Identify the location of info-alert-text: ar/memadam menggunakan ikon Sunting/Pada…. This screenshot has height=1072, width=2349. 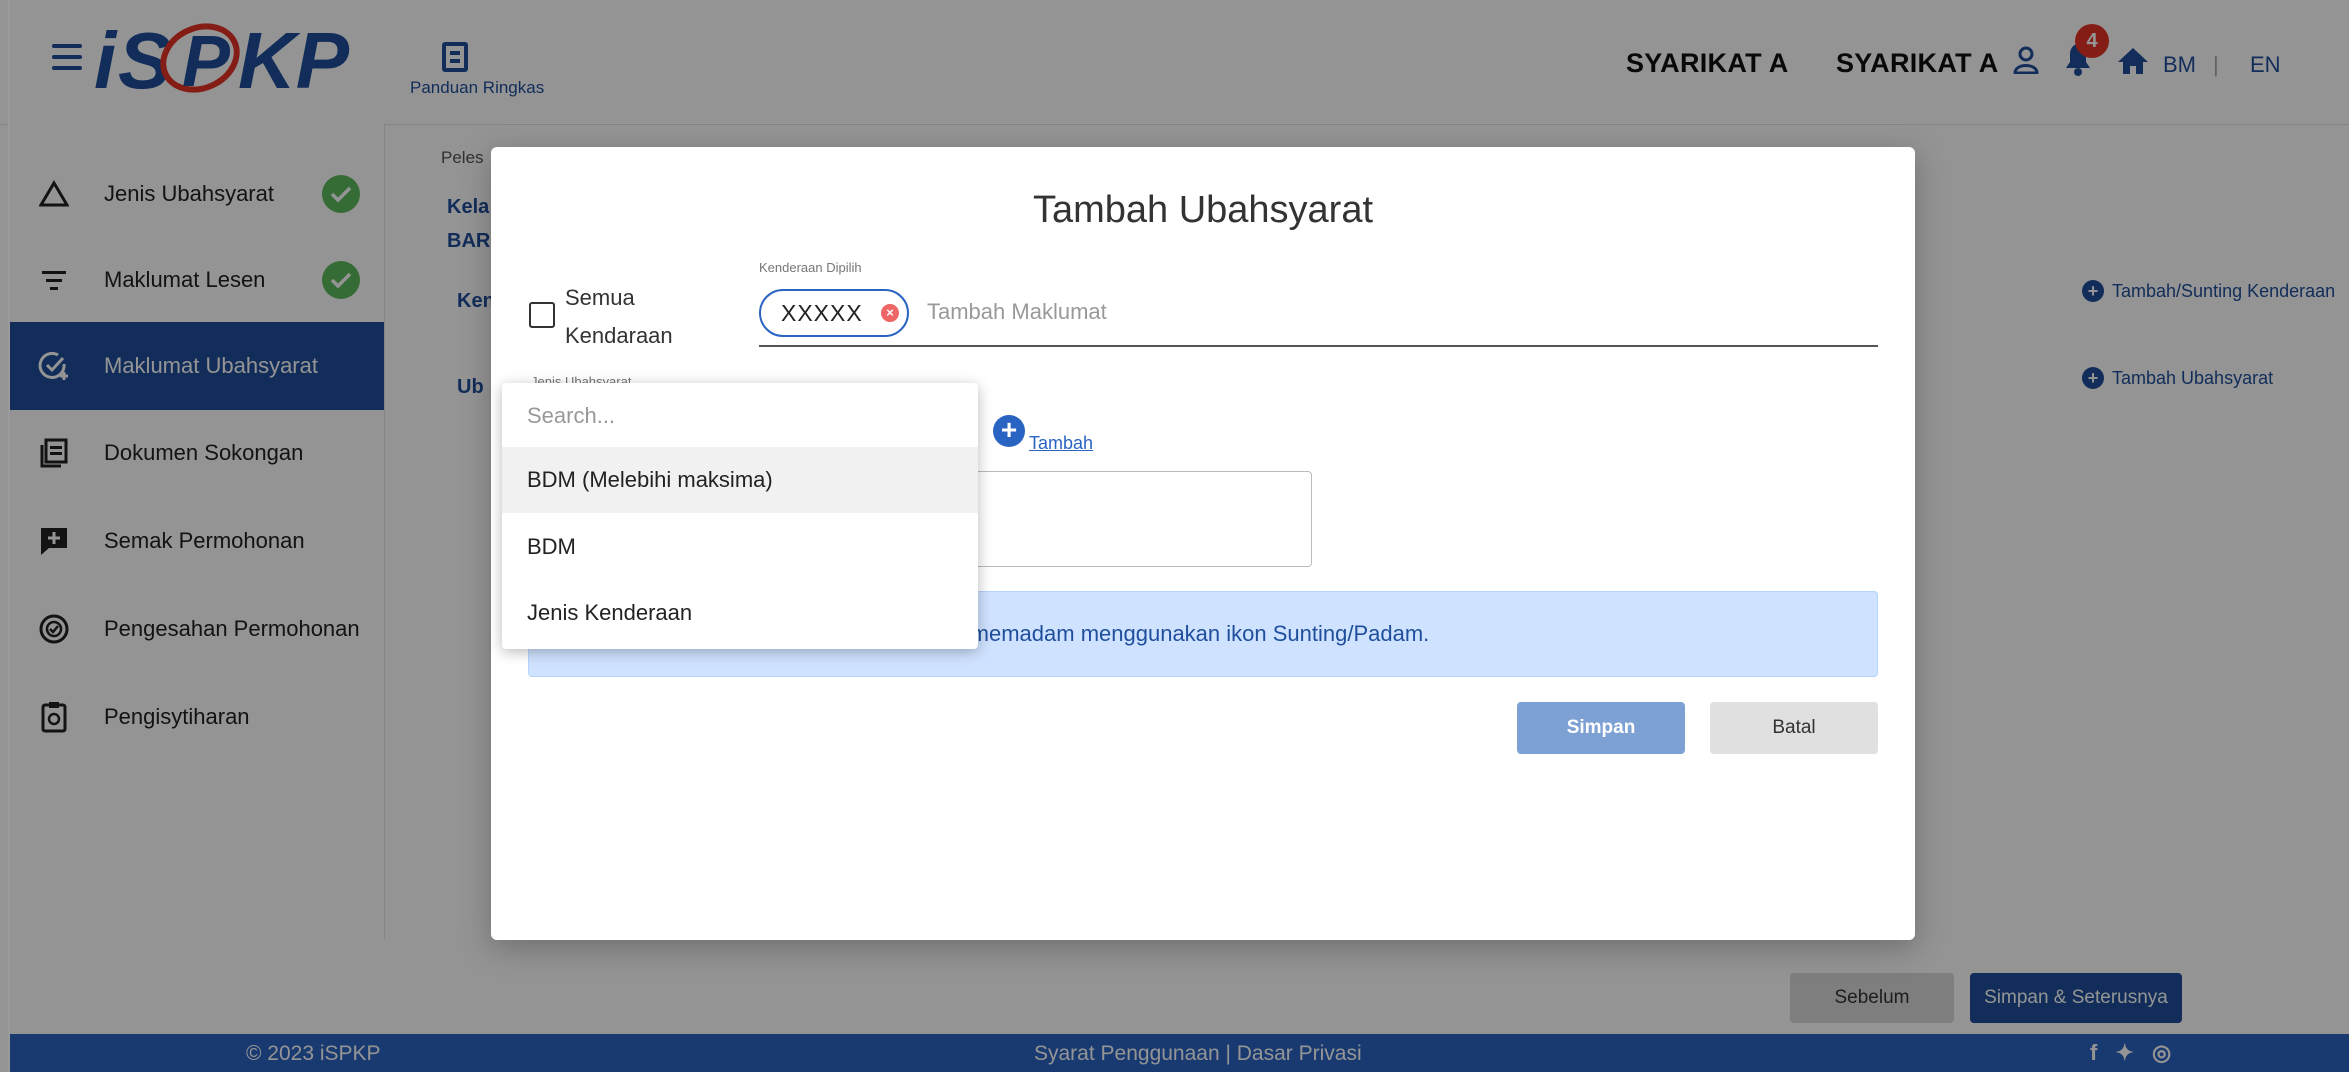
(1187, 633).